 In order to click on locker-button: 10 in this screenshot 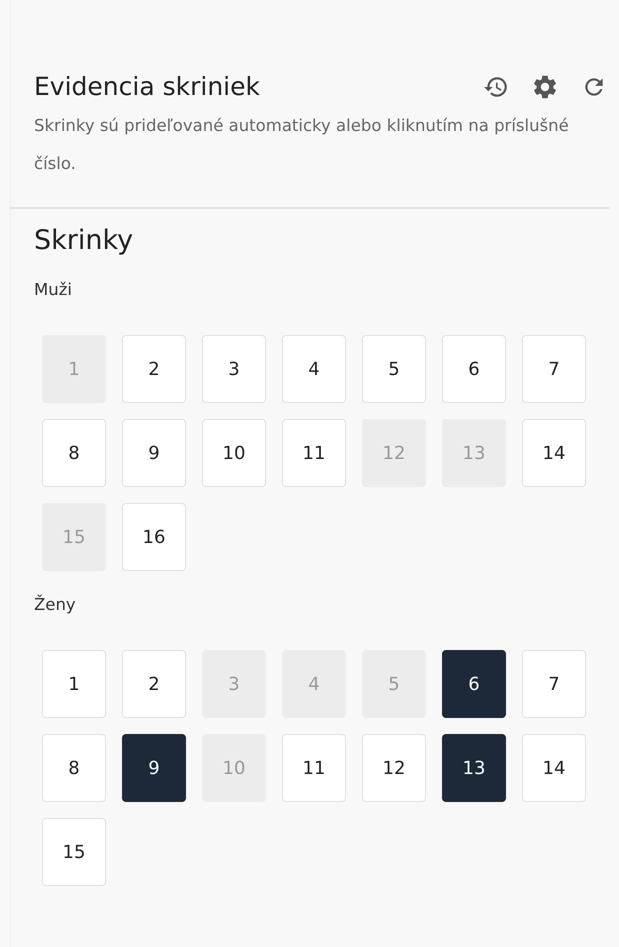, I will do `click(234, 453)`.